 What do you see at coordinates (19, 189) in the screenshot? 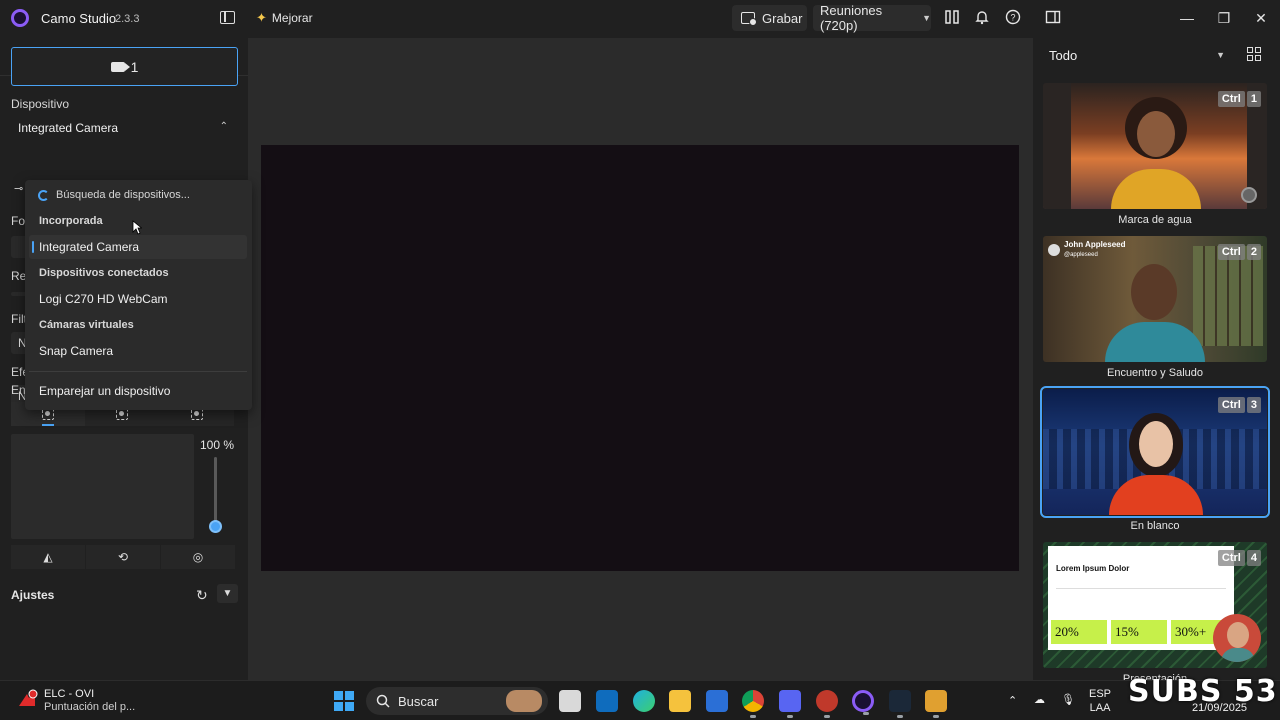
I see `link-icon: ⊸` at bounding box center [19, 189].